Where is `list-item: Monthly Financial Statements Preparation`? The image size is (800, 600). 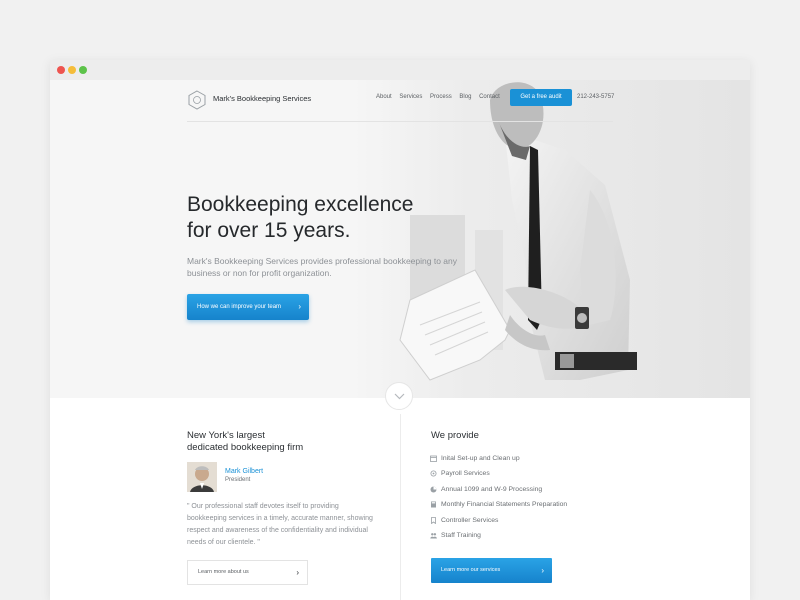 list-item: Monthly Financial Statements Preparation is located at coordinates (498, 508).